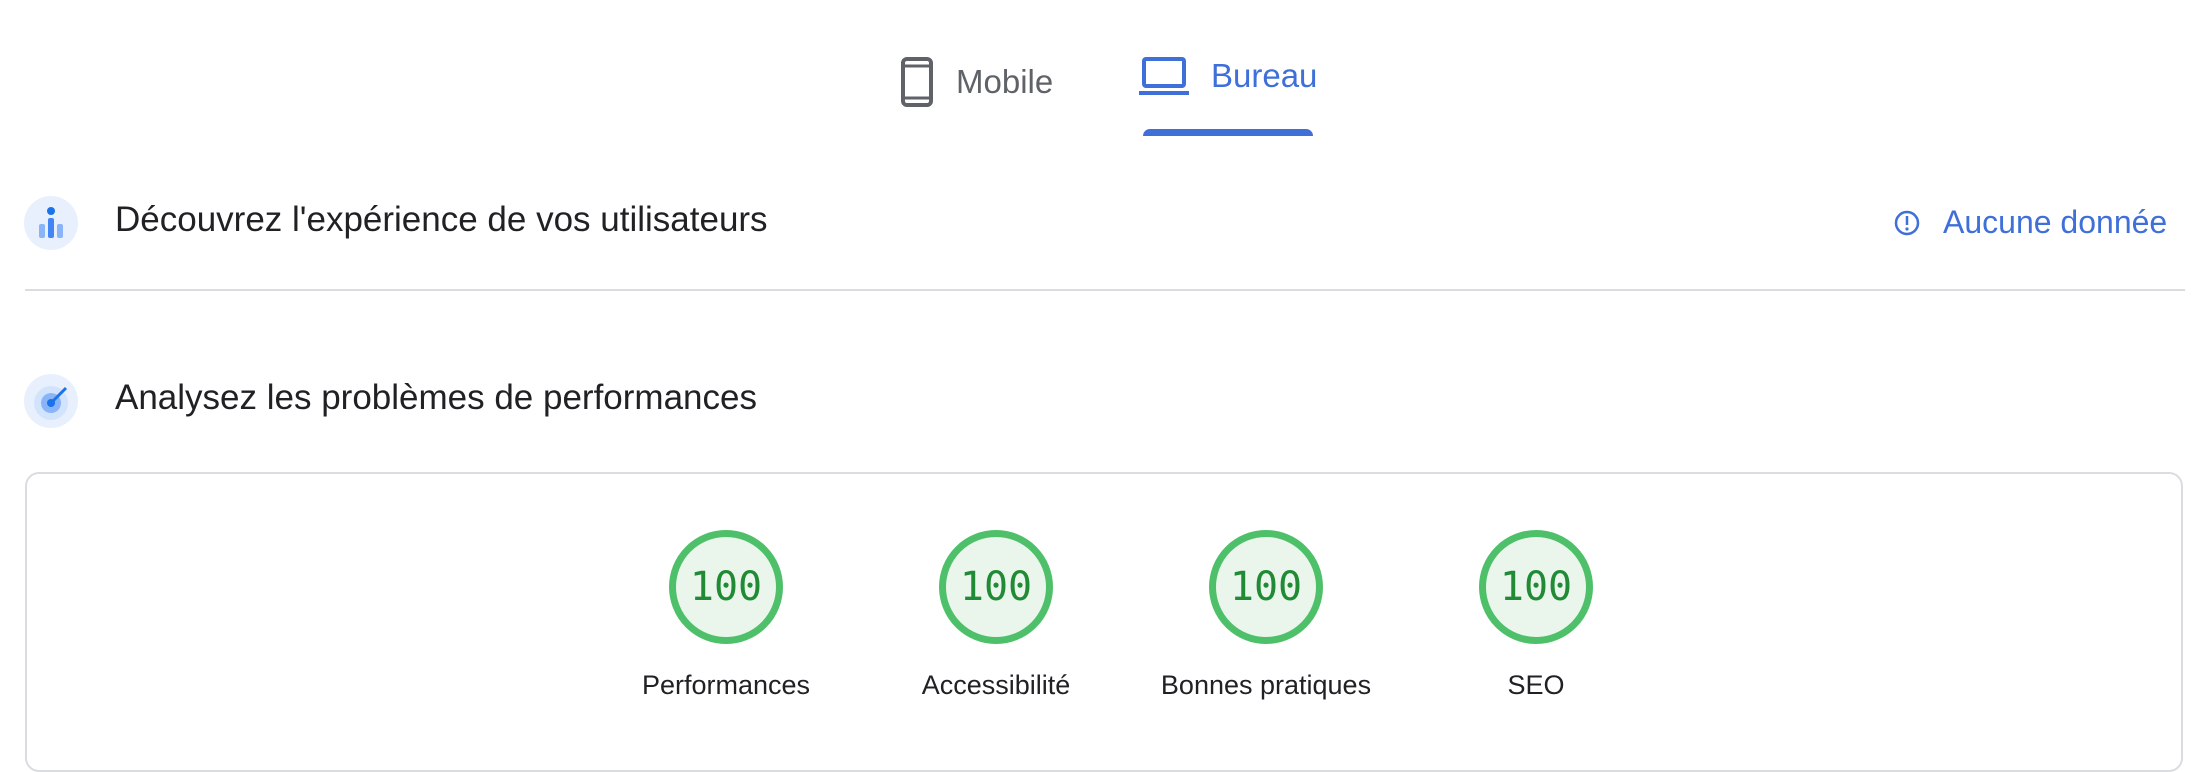  I want to click on tab-mobile: Mobile, so click(976, 82).